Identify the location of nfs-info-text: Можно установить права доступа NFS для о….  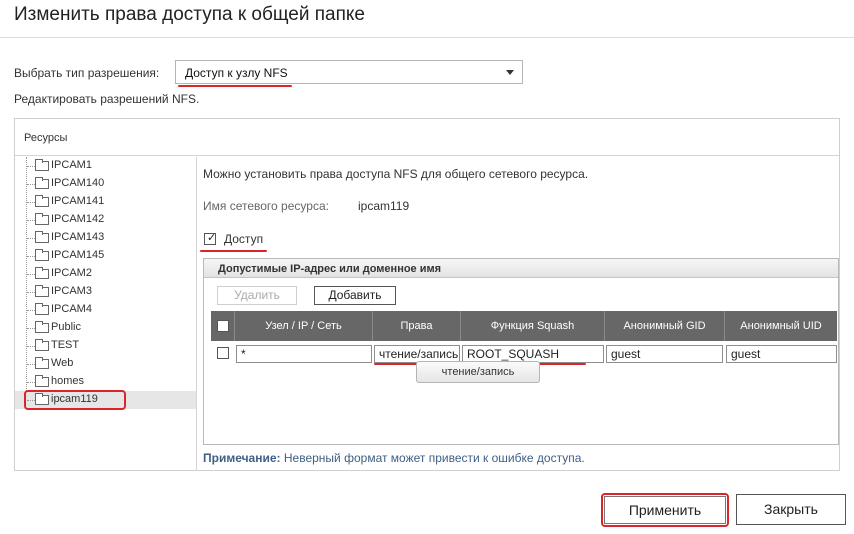
(396, 174).